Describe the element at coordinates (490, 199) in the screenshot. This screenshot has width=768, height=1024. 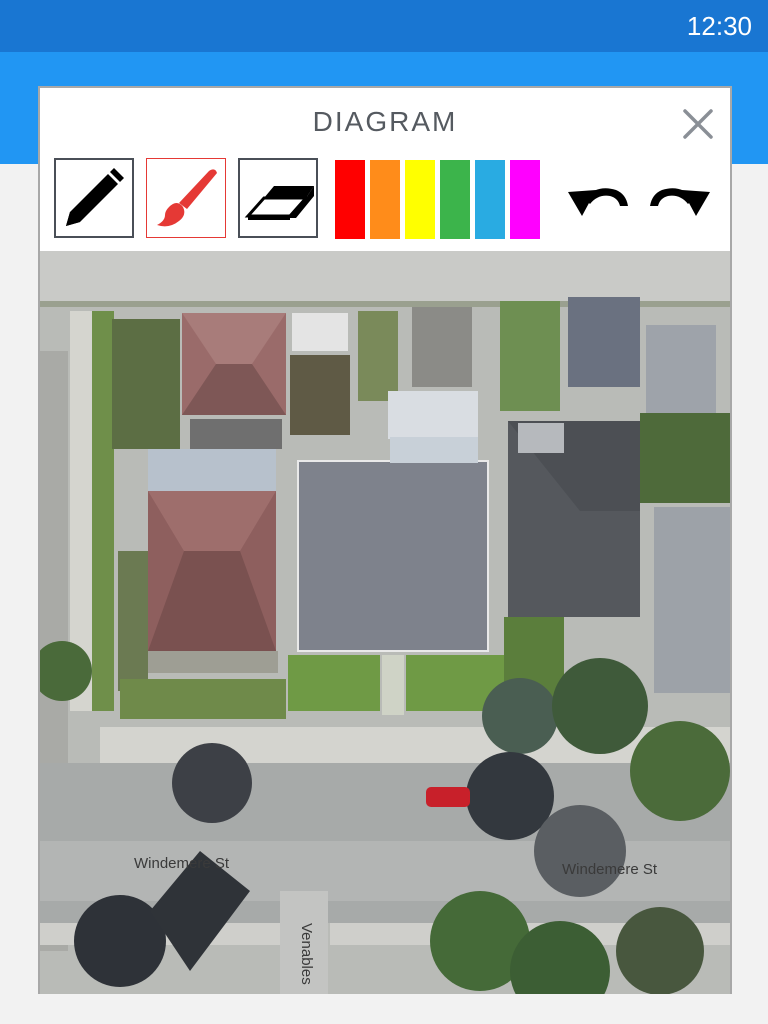
I see `color-swatch-blue` at that location.